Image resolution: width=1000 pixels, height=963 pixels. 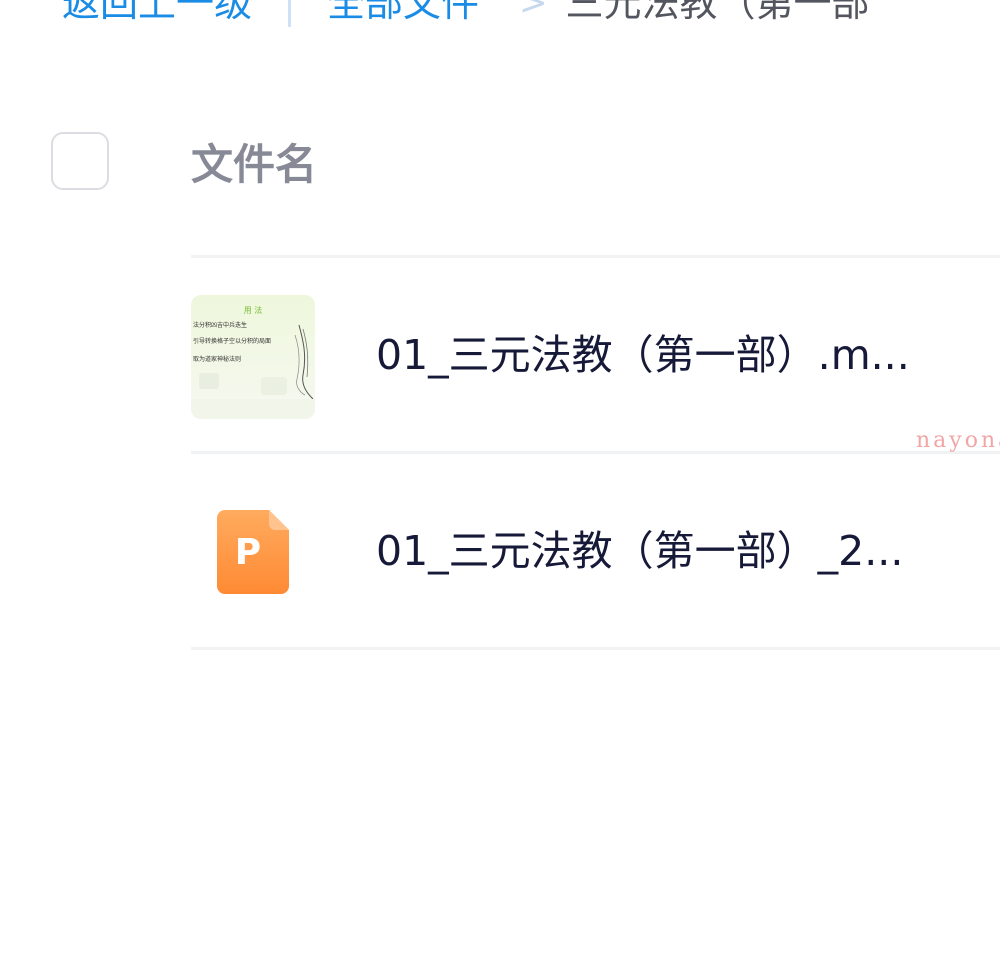 What do you see at coordinates (220, 325) in the screenshot?
I see `thumb-line: 法分积凶吉中兵迭生` at bounding box center [220, 325].